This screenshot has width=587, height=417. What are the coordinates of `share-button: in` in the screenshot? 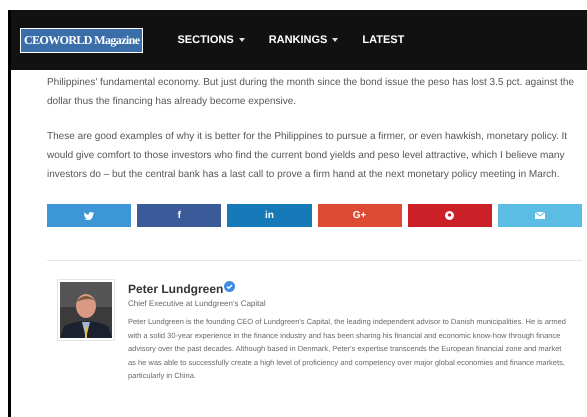 It's located at (269, 215).